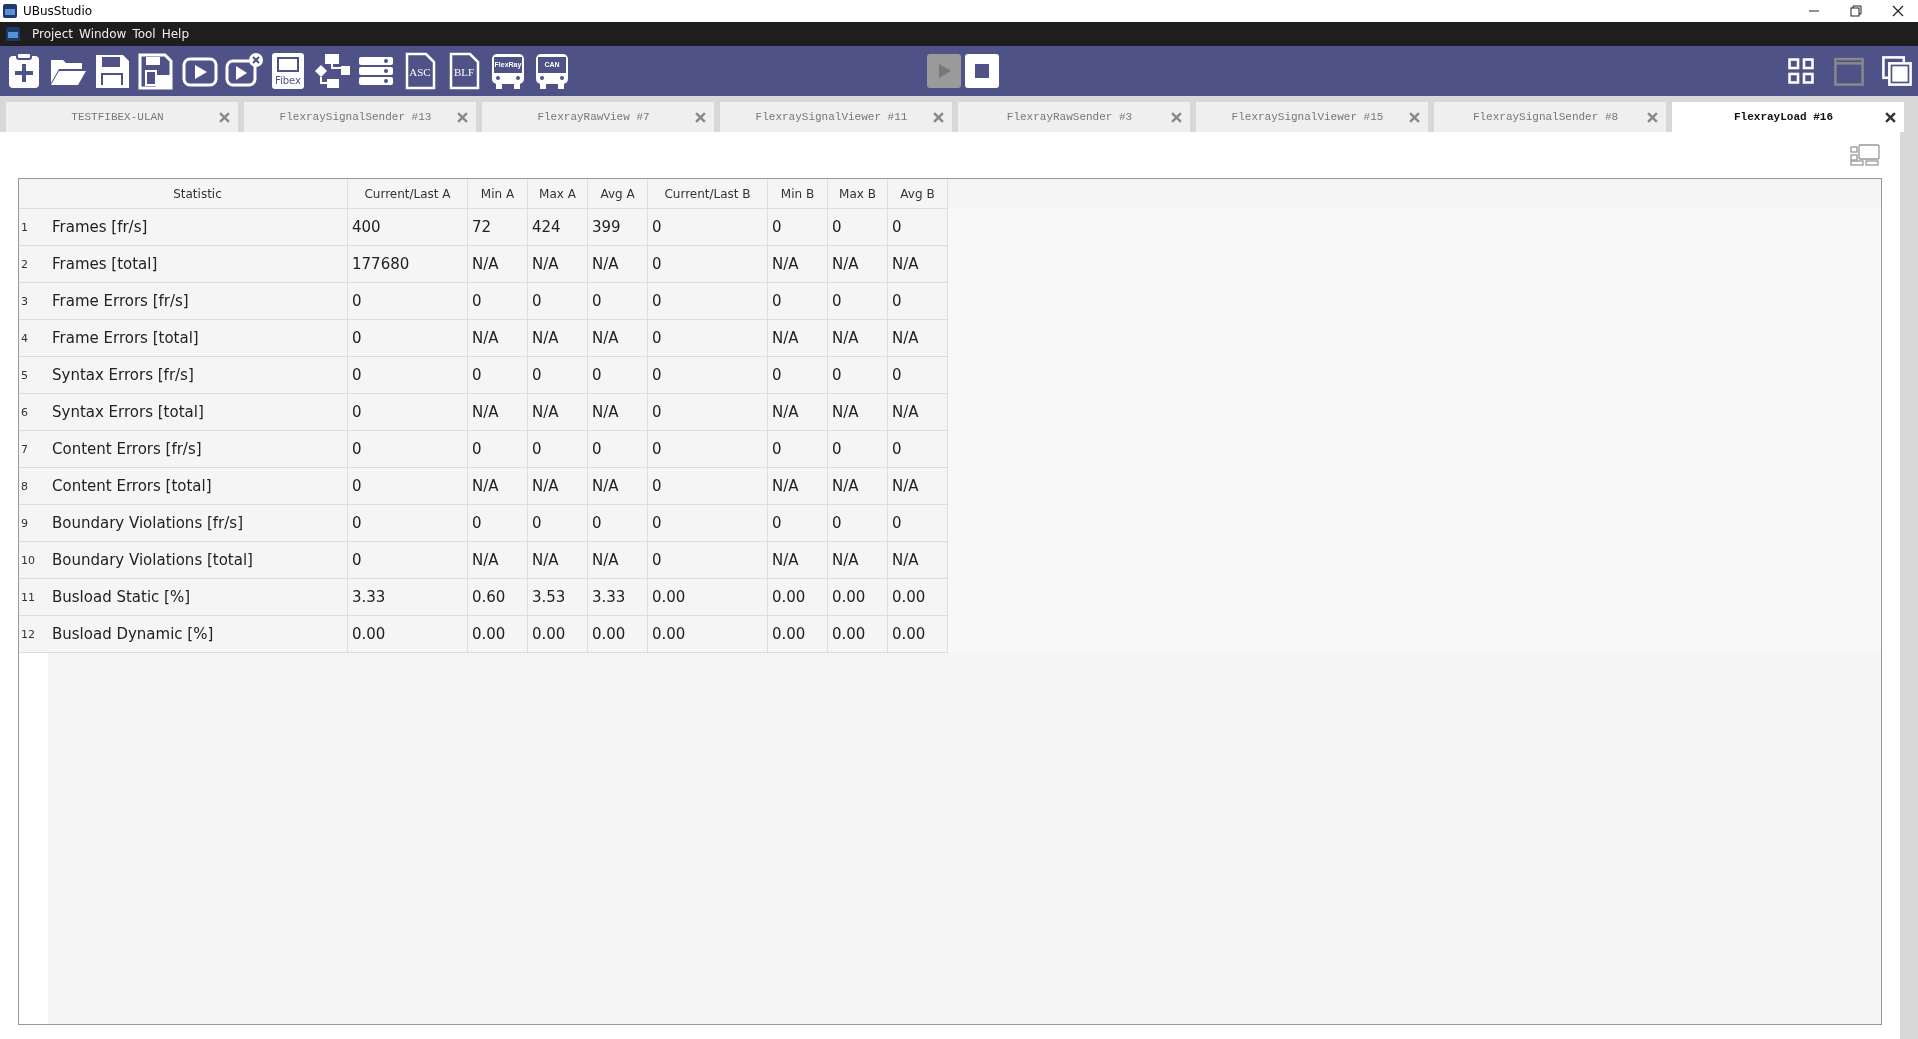 The height and width of the screenshot is (1039, 1918). What do you see at coordinates (122, 117) in the screenshot?
I see `tab: TESTFIBEX-ULAN` at bounding box center [122, 117].